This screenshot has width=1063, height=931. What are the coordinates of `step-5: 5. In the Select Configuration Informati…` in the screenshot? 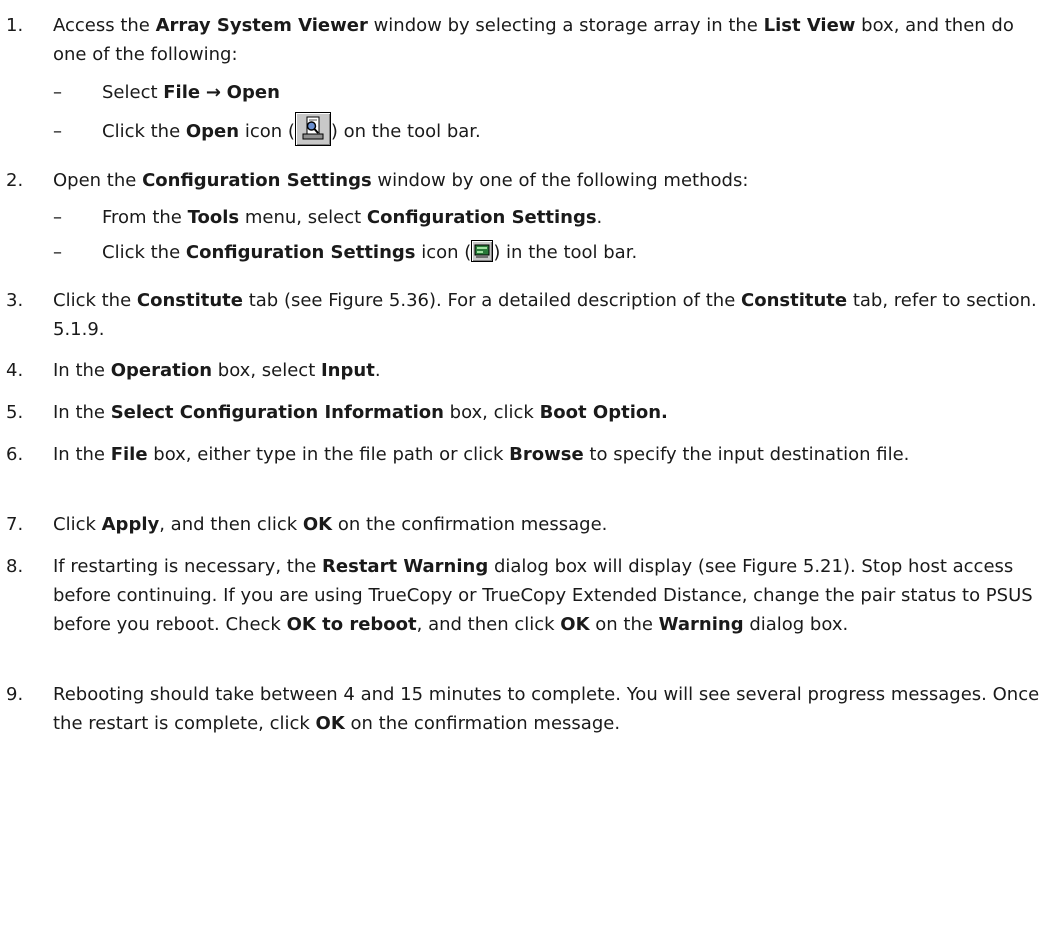 It's located at (531, 412).